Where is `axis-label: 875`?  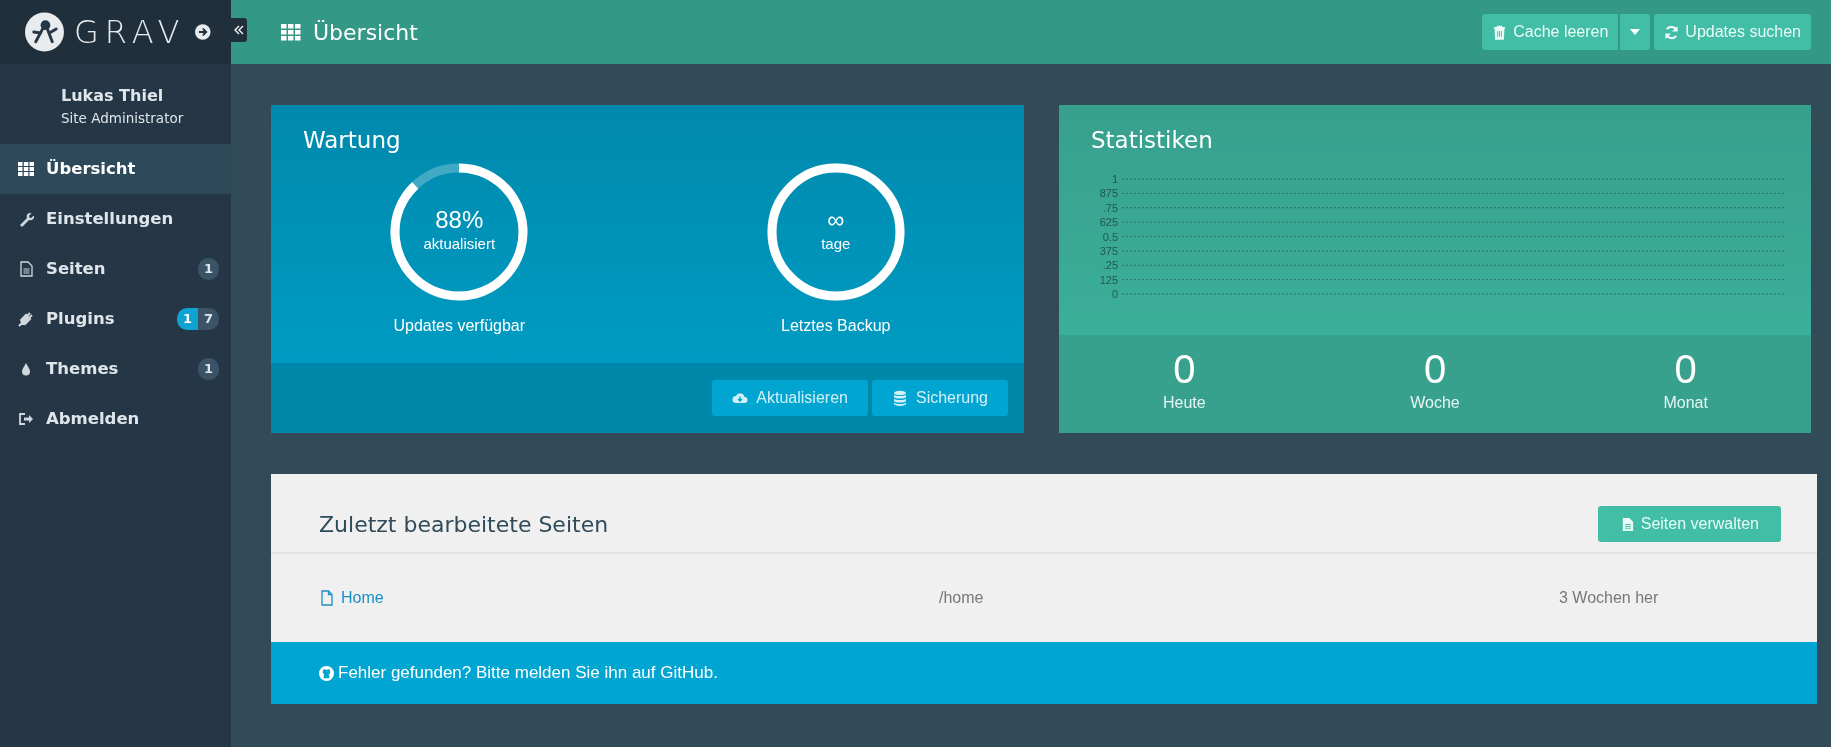 axis-label: 875 is located at coordinates (1108, 192).